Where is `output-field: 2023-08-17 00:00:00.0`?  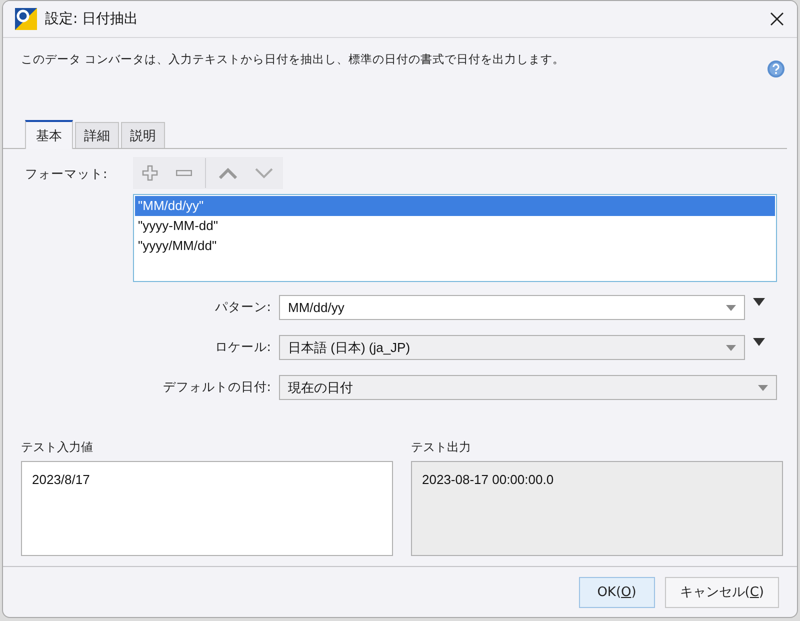 output-field: 2023-08-17 00:00:00.0 is located at coordinates (597, 508).